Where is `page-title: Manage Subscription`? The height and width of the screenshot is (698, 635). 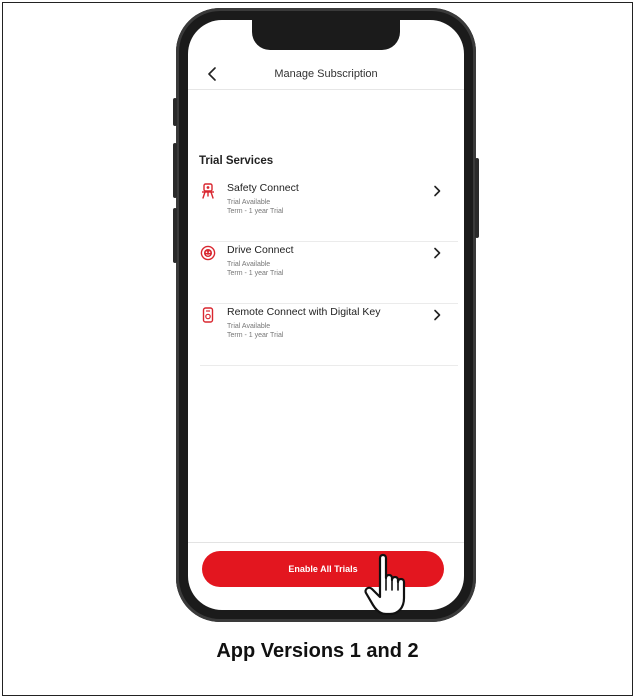 page-title: Manage Subscription is located at coordinates (326, 74).